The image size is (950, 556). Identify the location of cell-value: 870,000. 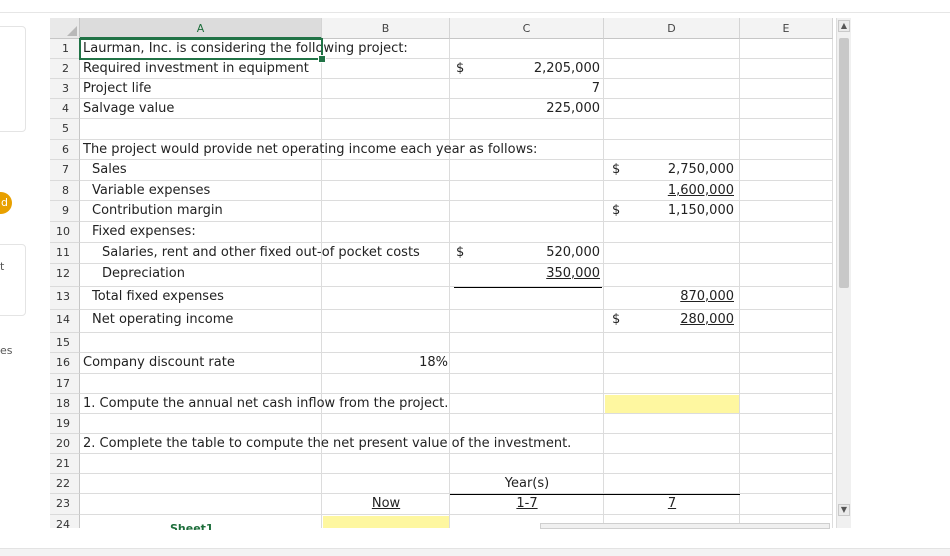
(707, 296).